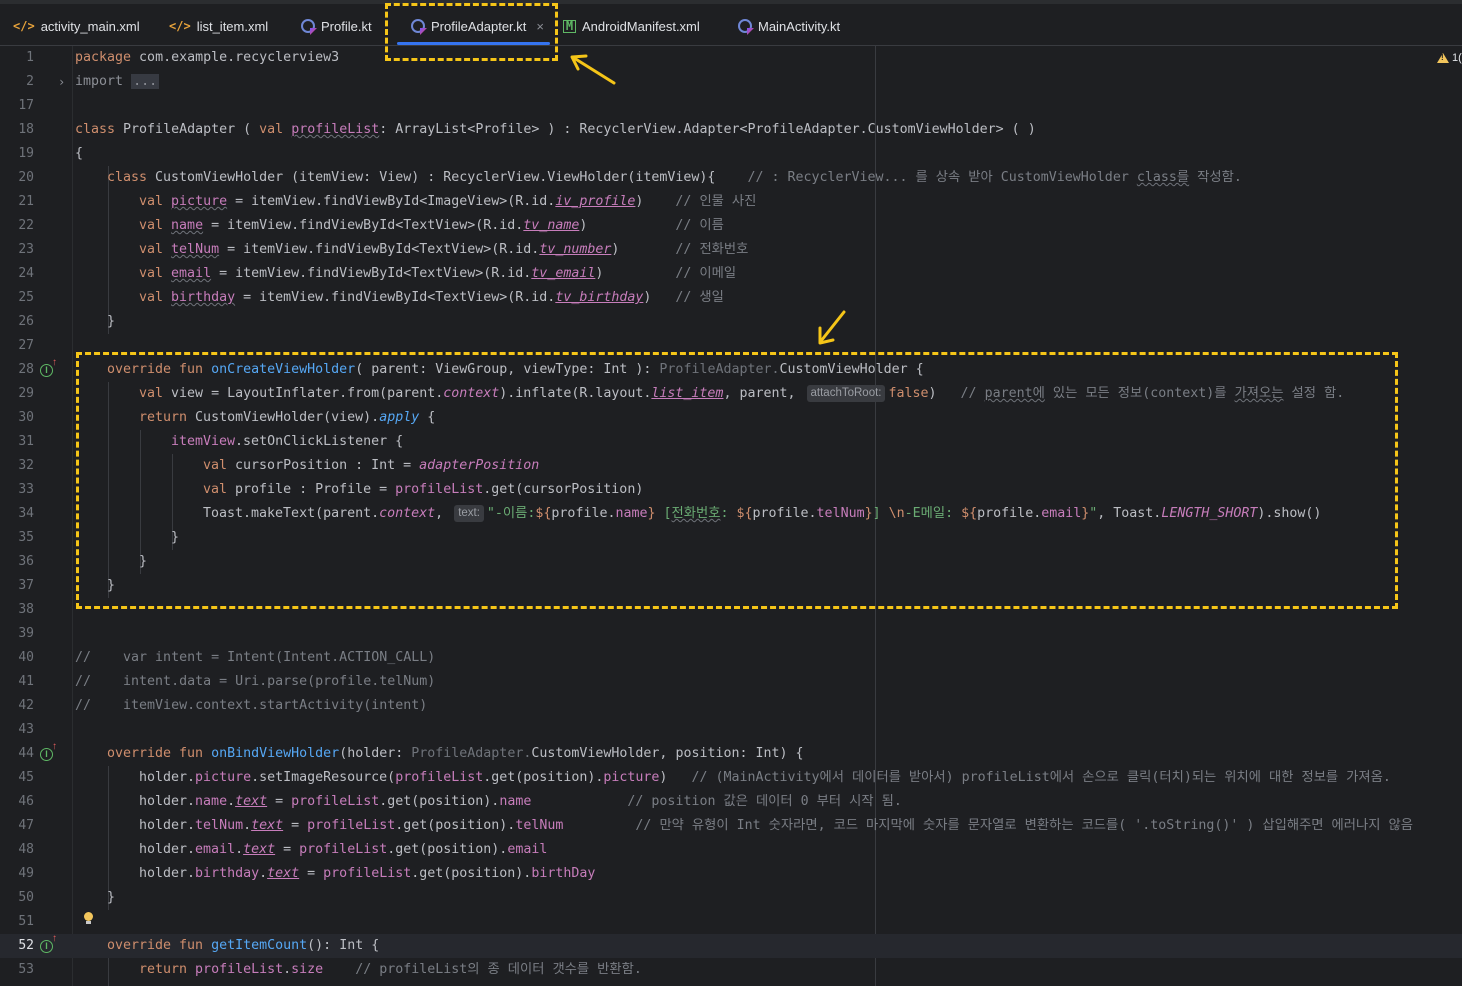  Describe the element at coordinates (88, 919) in the screenshot. I see `lightbulb-icon` at that location.